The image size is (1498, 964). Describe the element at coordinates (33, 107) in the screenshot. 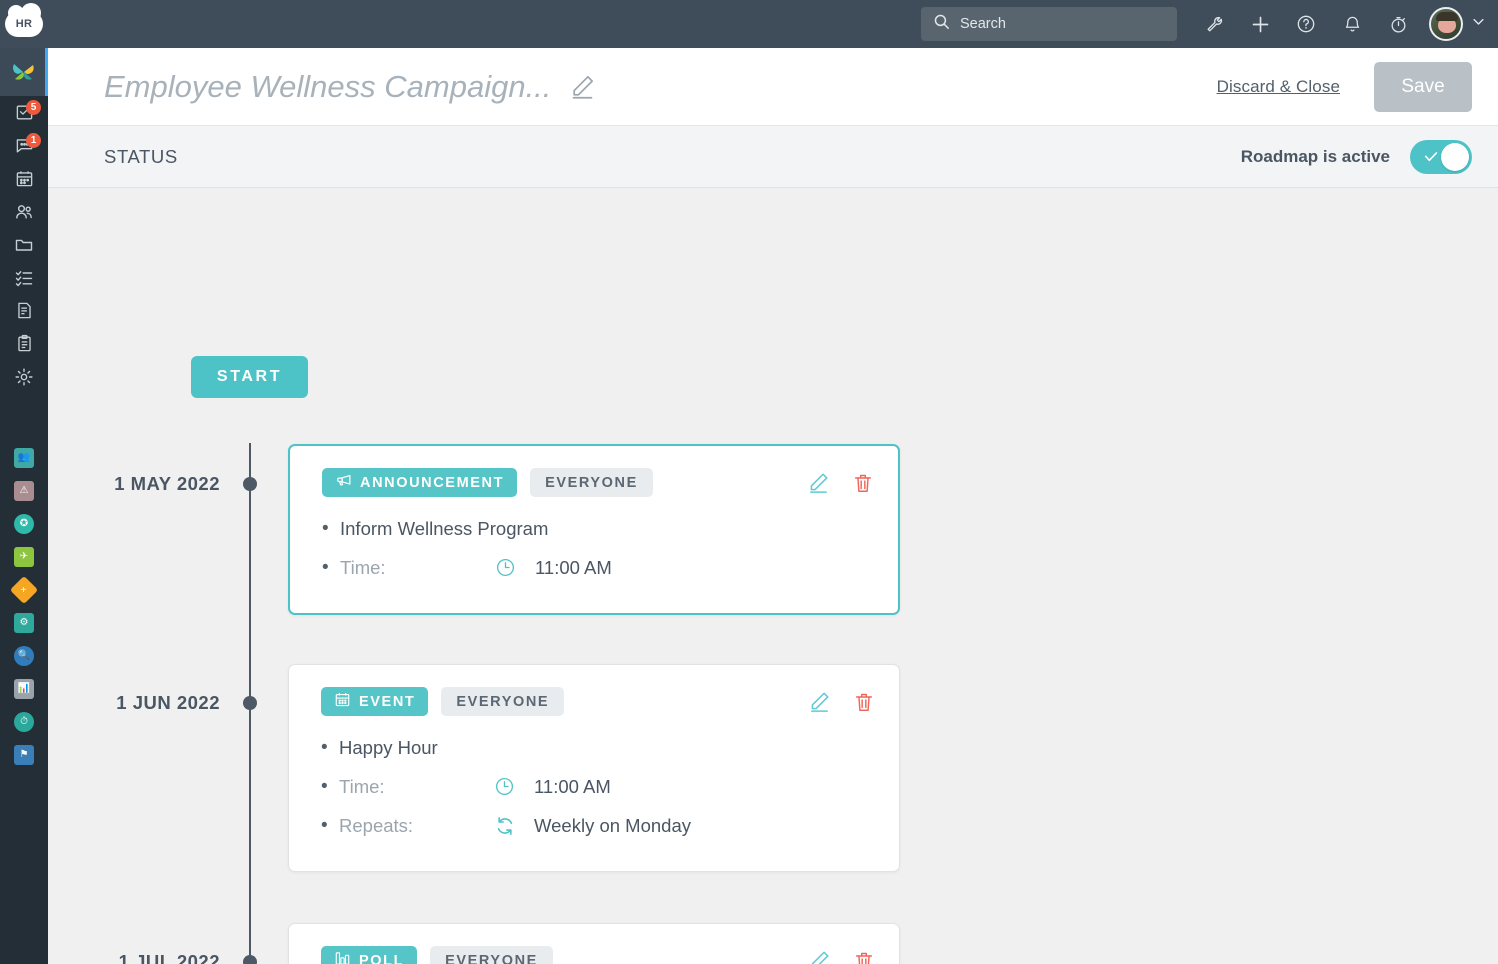

I see `sidebar-badge-inbox: 5` at that location.